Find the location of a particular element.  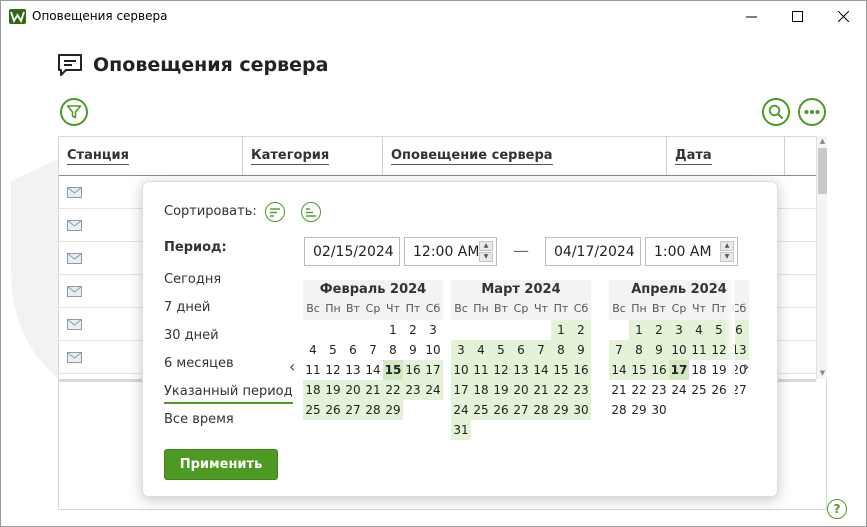

column-header-alert: Оповещение сервера is located at coordinates (525, 156).